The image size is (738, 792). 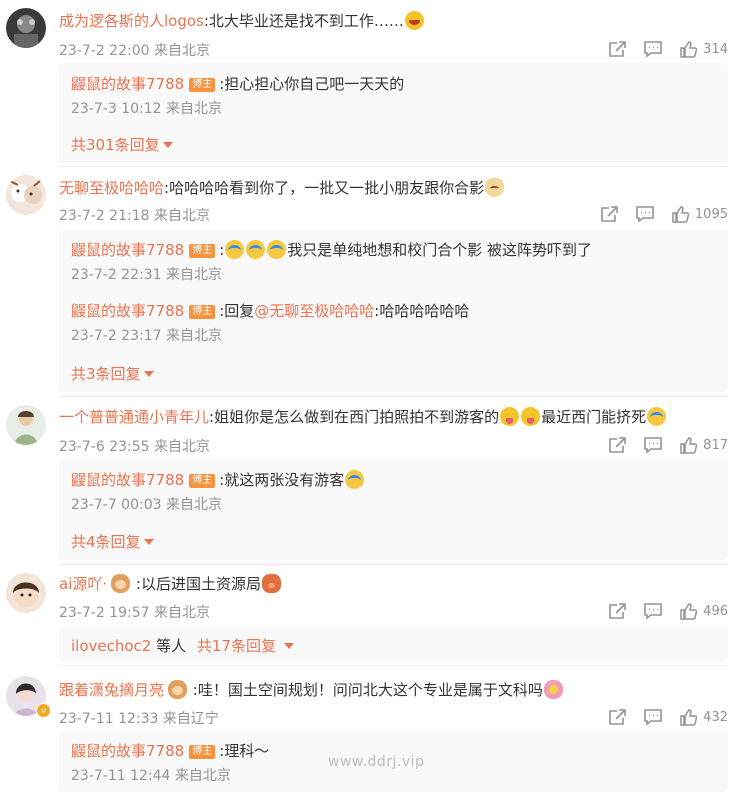 I want to click on like-count: 1095, so click(x=711, y=214).